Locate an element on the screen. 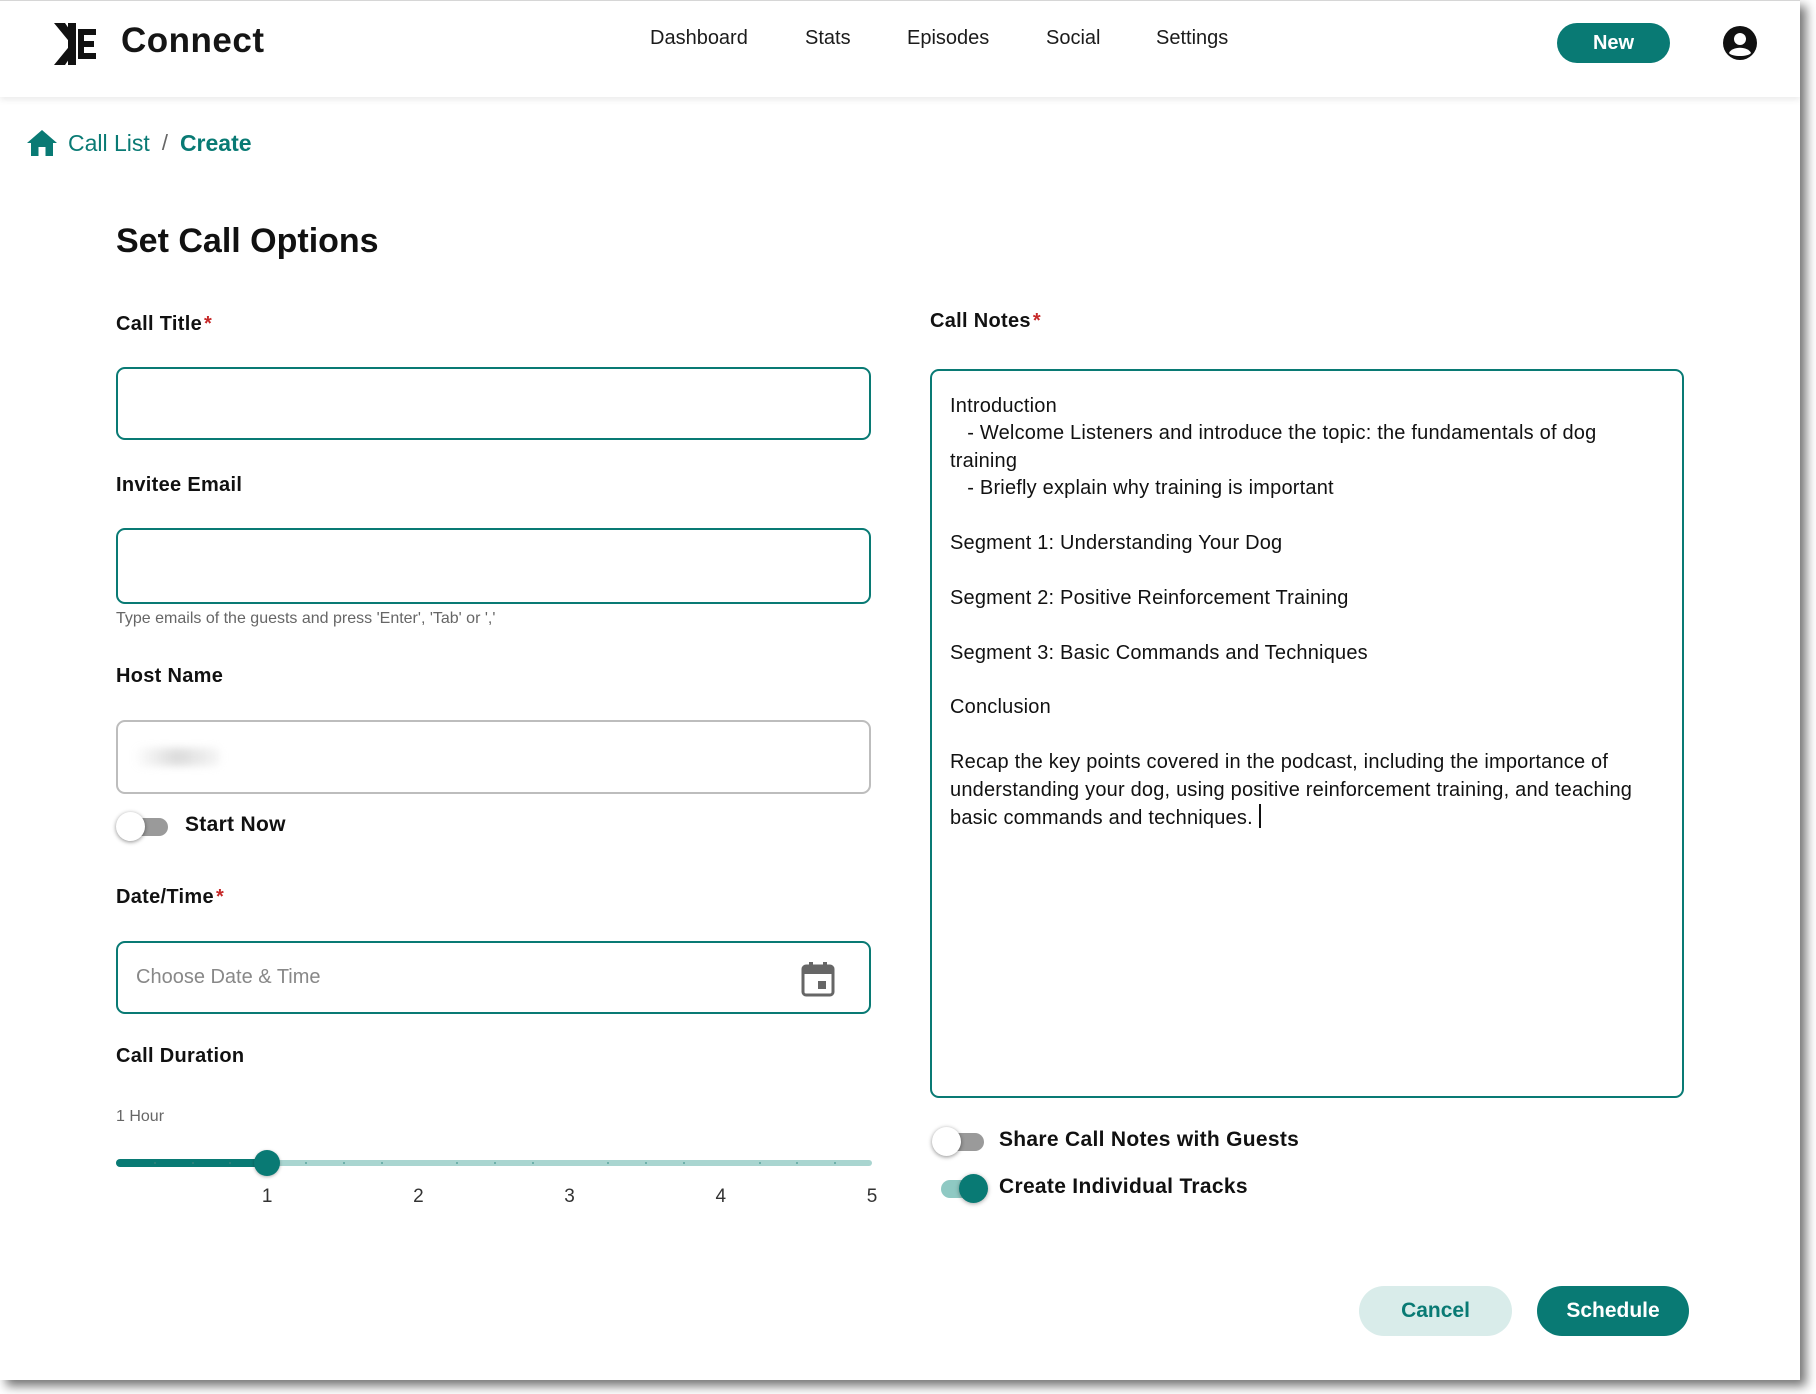  slider-tick-label: 4 is located at coordinates (721, 1196).